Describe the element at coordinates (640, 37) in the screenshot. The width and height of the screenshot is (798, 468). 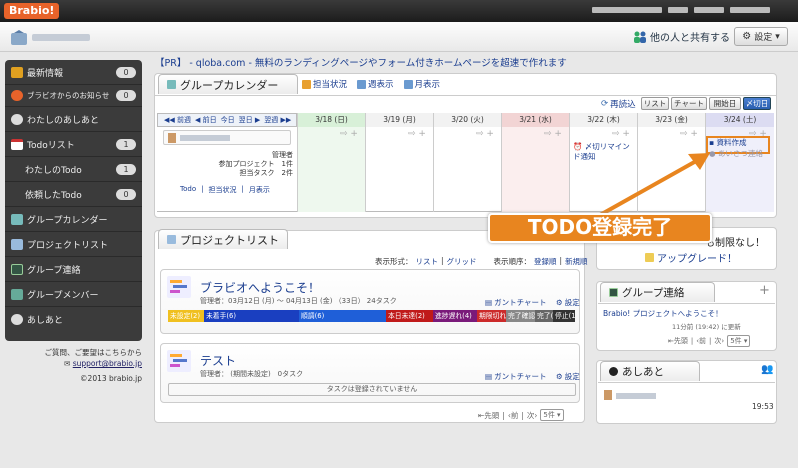
I see `people-icon` at that location.